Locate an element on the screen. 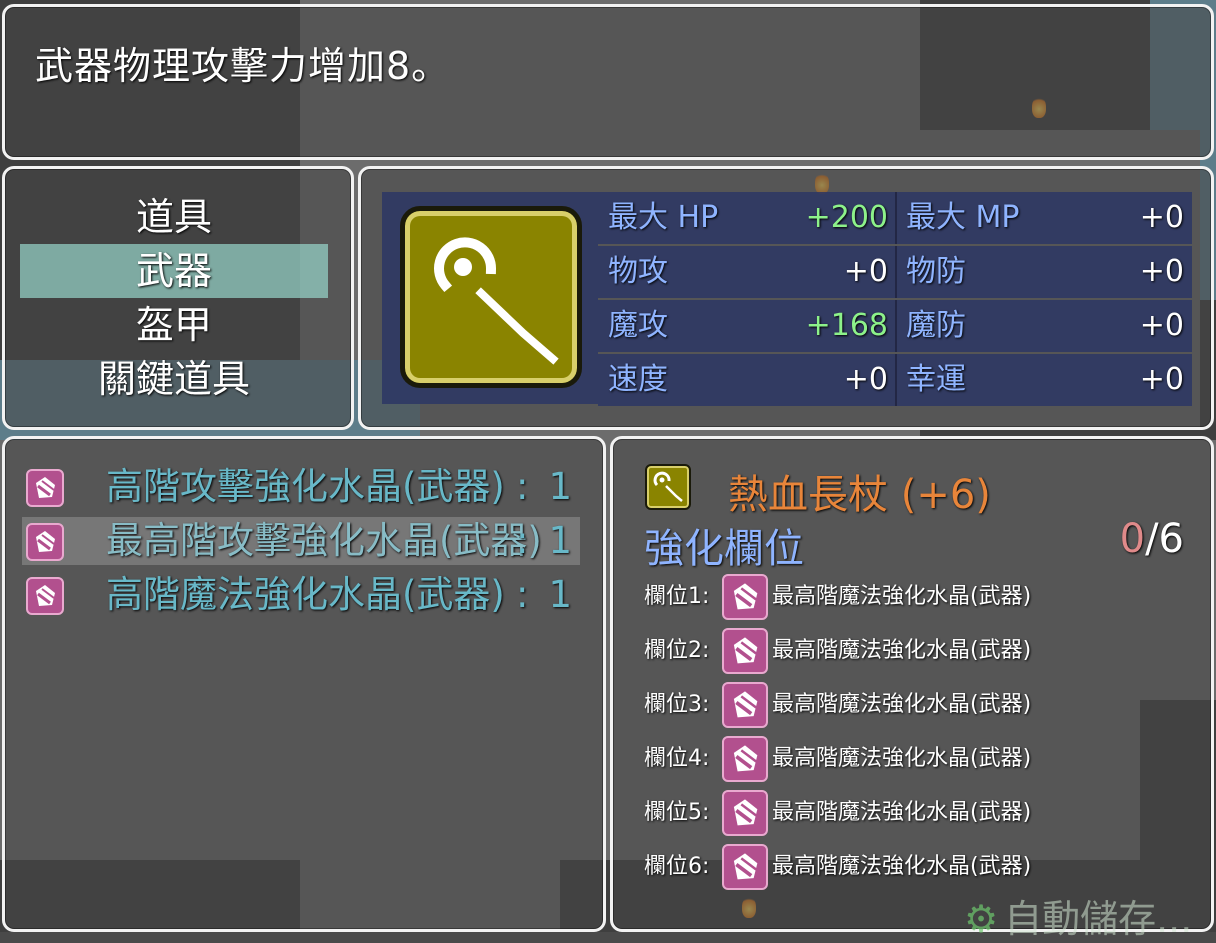 The image size is (1216, 943). stat-label: 速度 is located at coordinates (638, 379).